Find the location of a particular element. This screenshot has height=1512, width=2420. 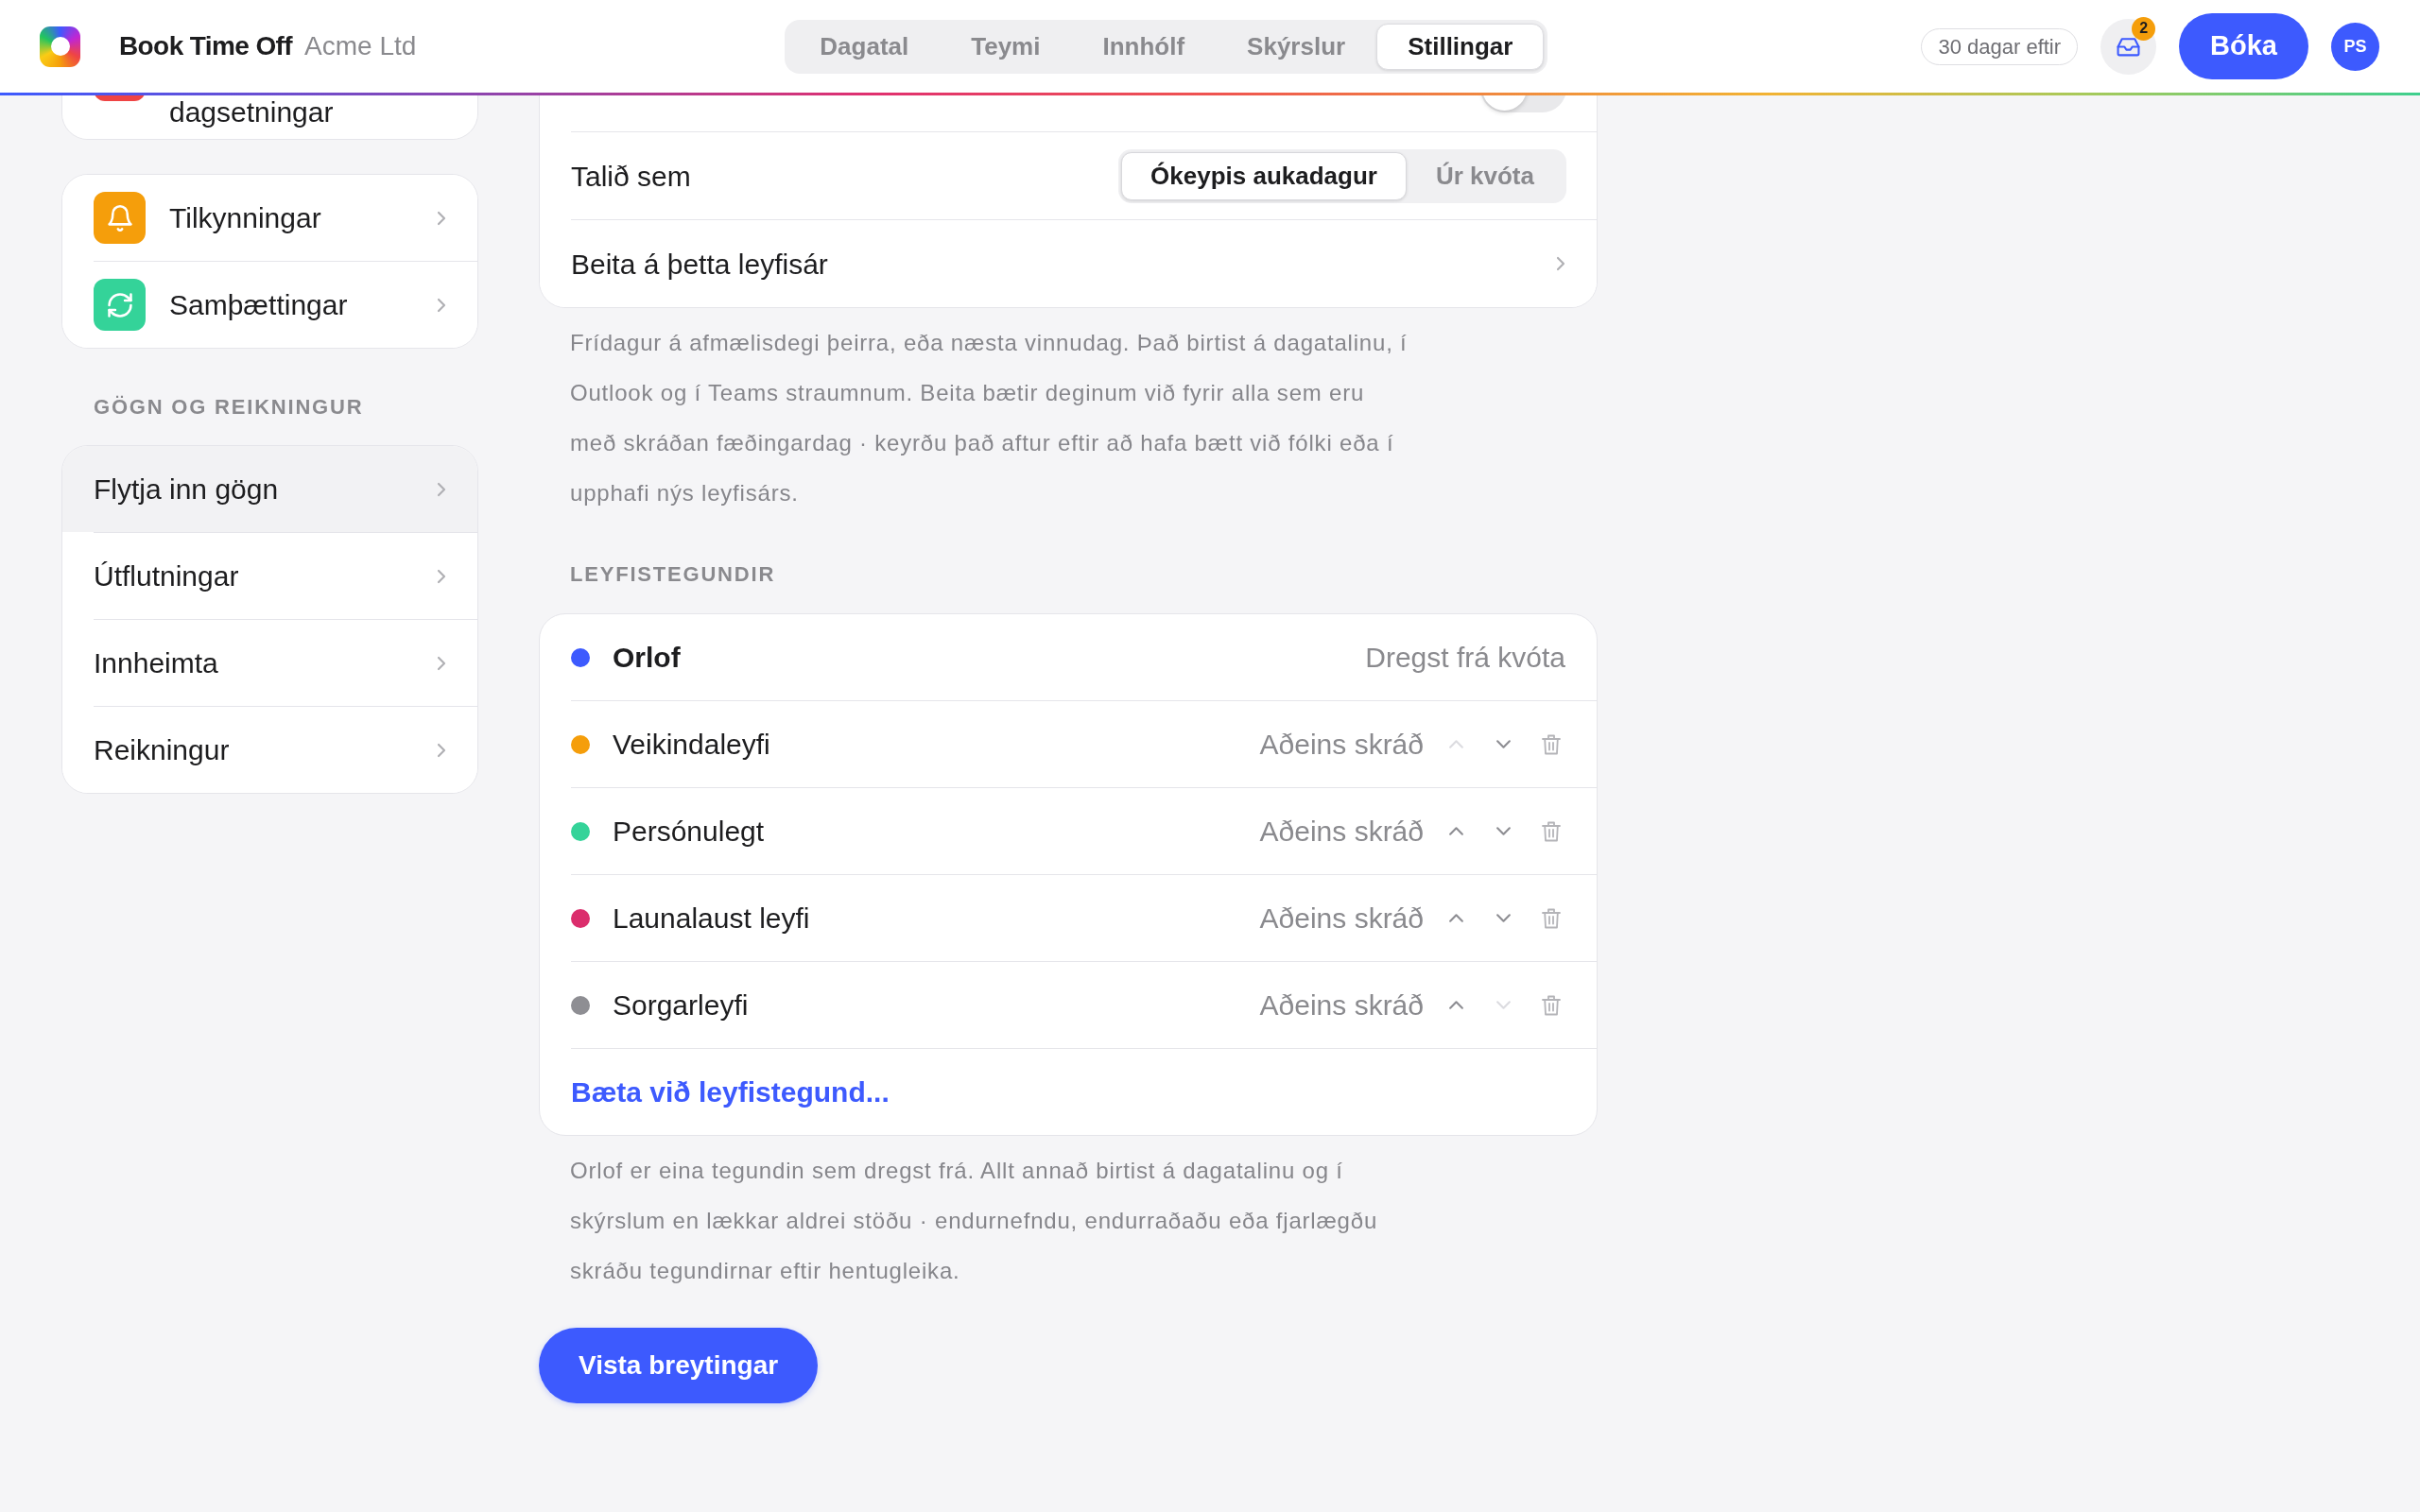

sidebar-item: Flytja inn gögn is located at coordinates (270, 489).